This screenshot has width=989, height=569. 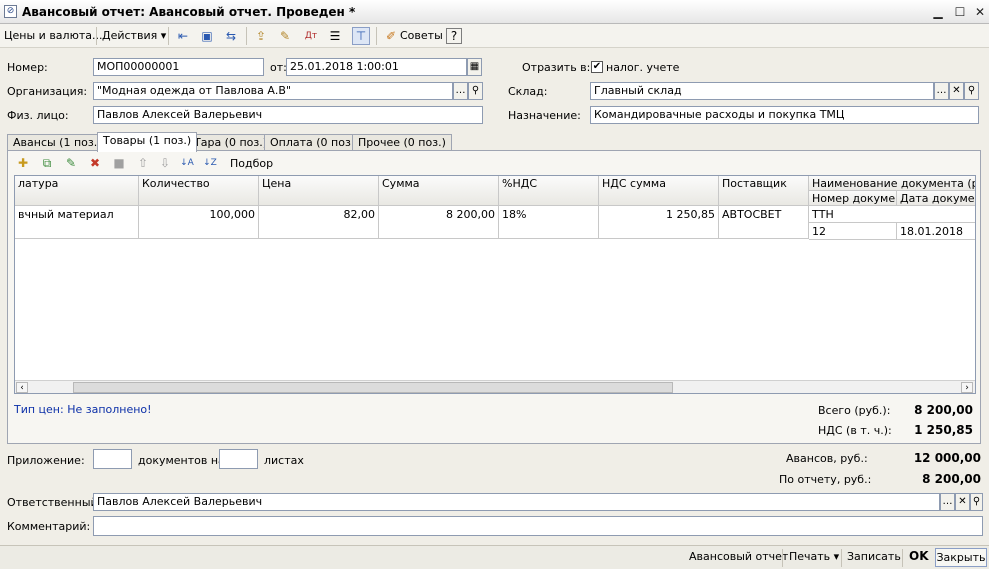 I want to click on tab-advances: Авансы (1 поз.), so click(x=57, y=142).